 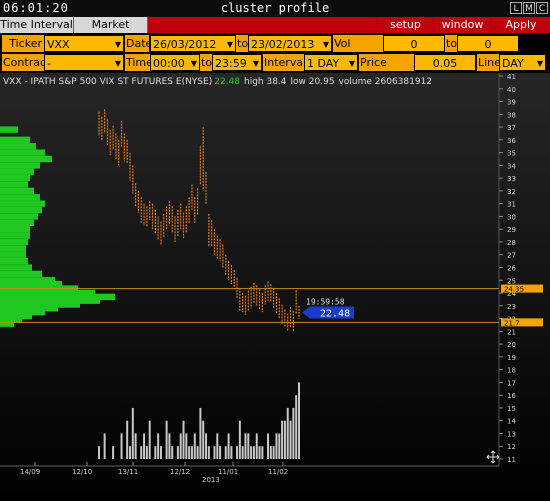 I want to click on price-tick-label: 40, so click(x=511, y=90).